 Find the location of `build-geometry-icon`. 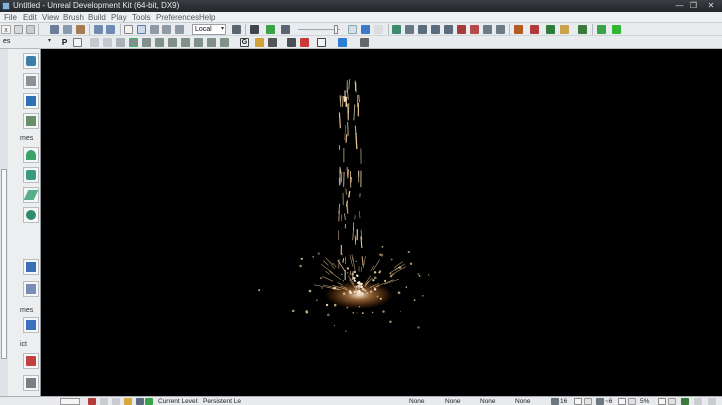

build-geometry-icon is located at coordinates (396, 29).